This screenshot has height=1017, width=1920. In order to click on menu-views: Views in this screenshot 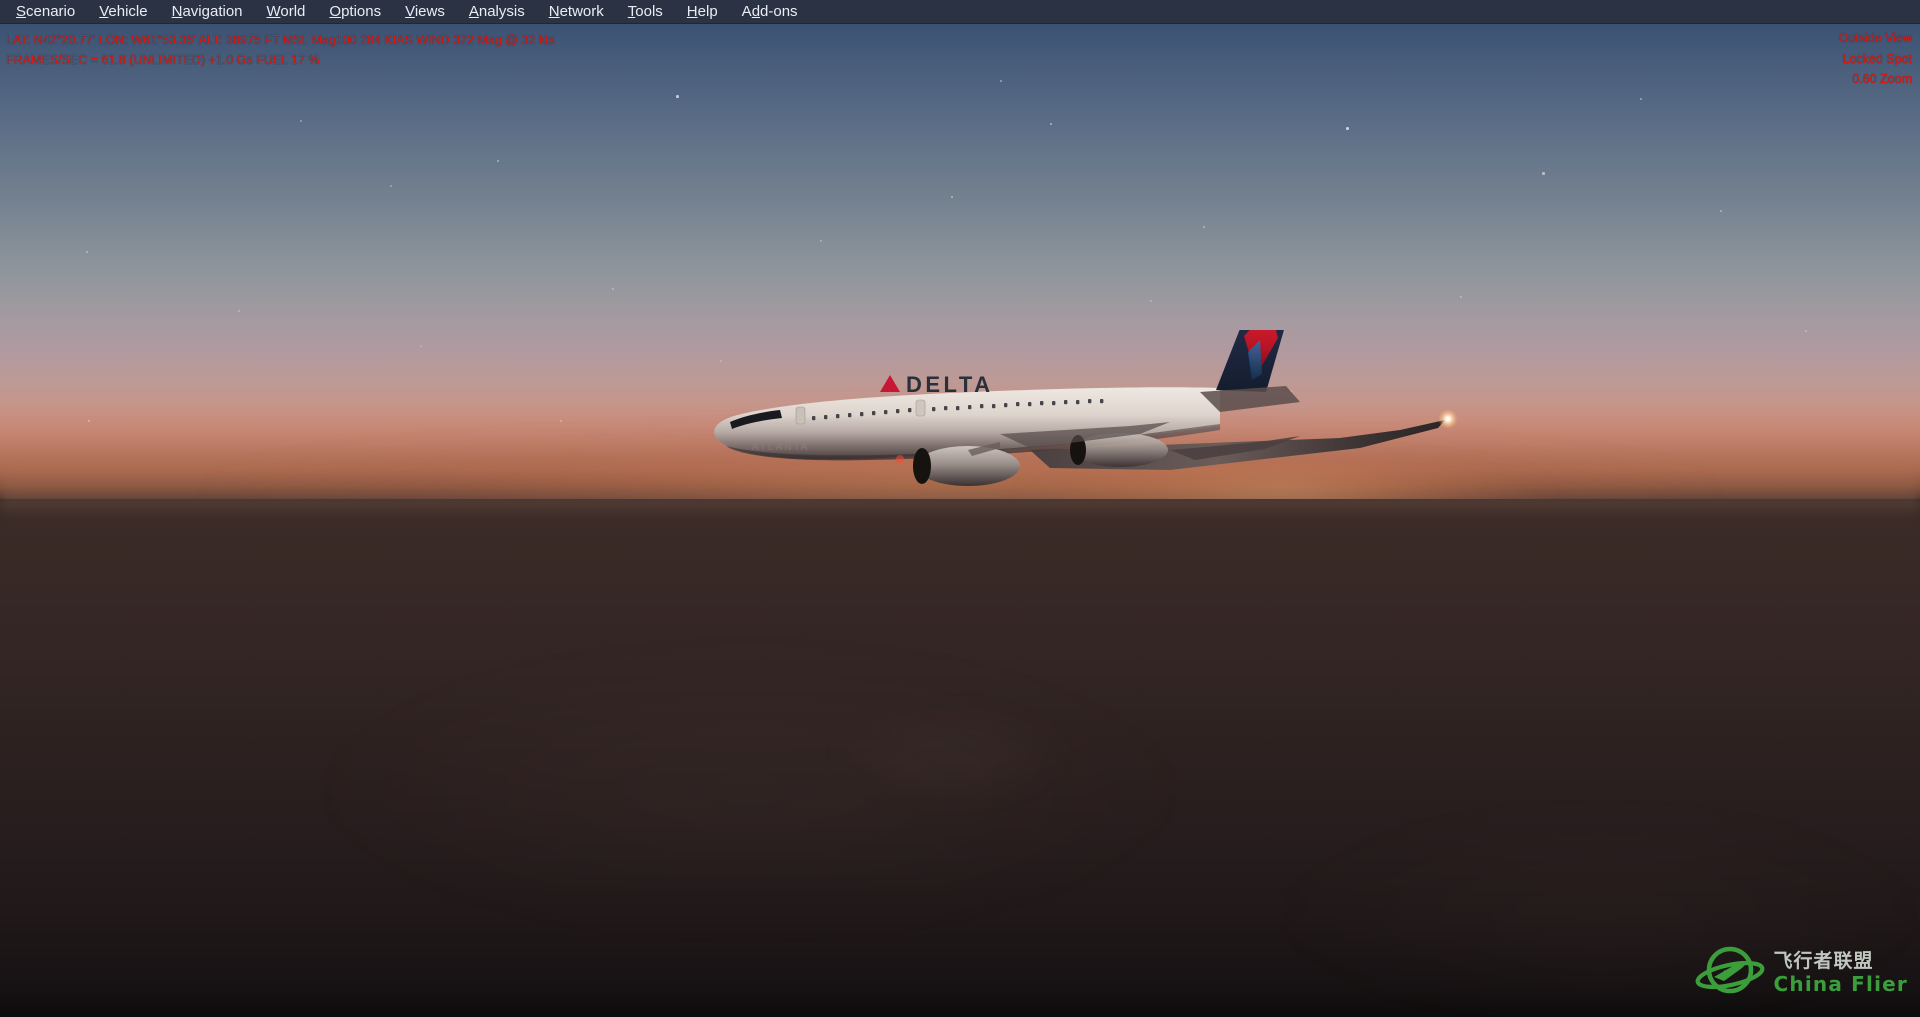, I will do `click(425, 11)`.